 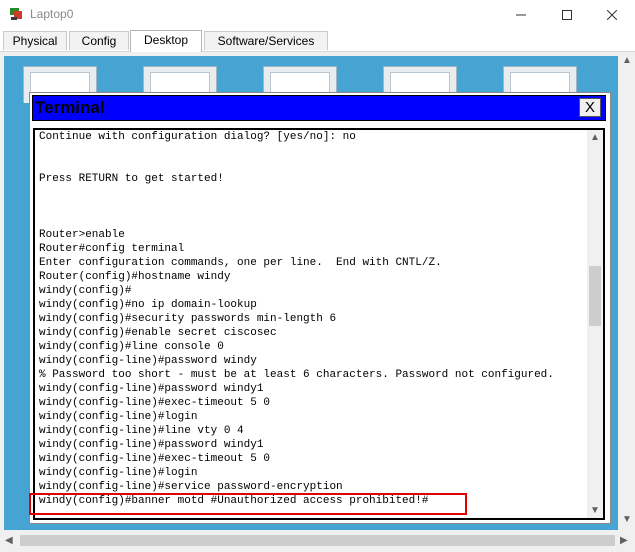 I want to click on window-titlebar: Laptop0, so click(x=317, y=15).